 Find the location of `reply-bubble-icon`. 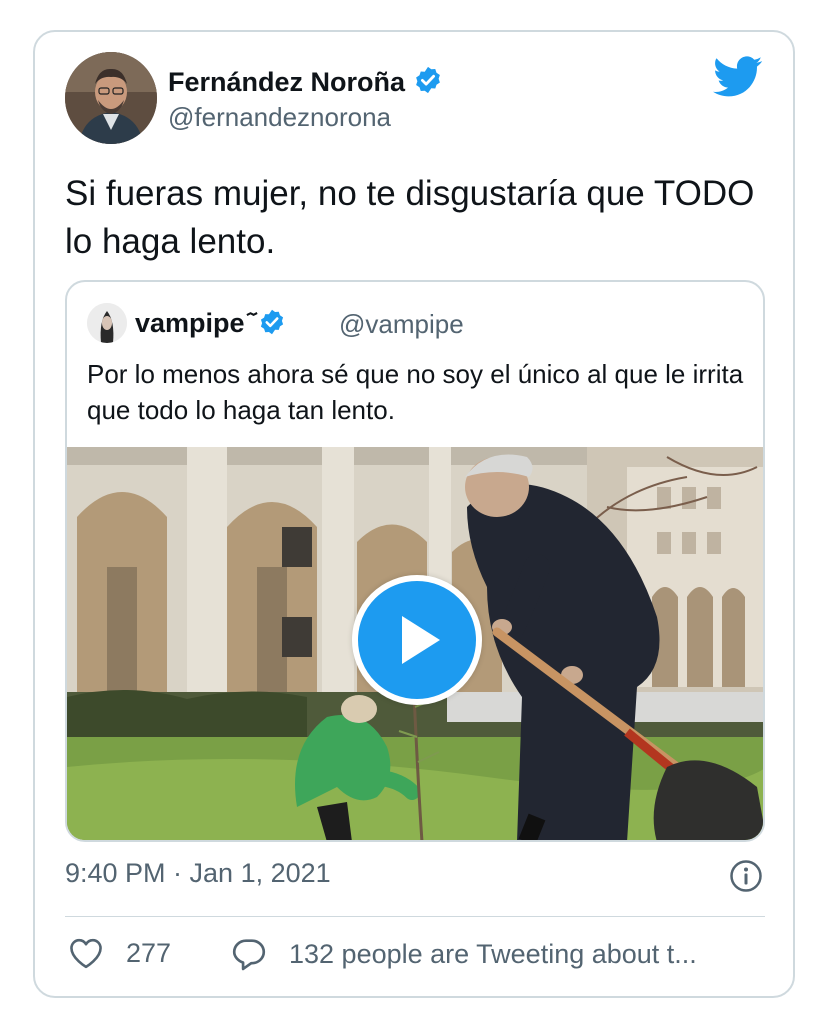

reply-bubble-icon is located at coordinates (249, 955).